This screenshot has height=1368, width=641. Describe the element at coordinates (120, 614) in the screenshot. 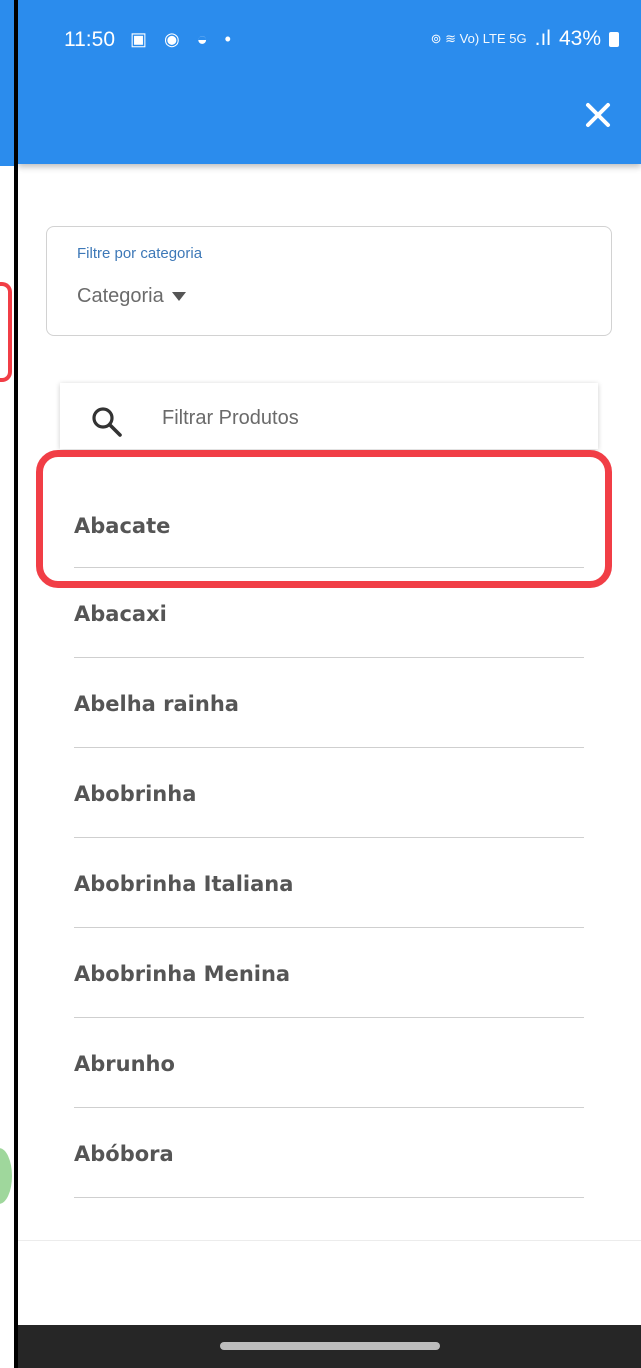

I see `list-item-label: Abacaxi` at that location.